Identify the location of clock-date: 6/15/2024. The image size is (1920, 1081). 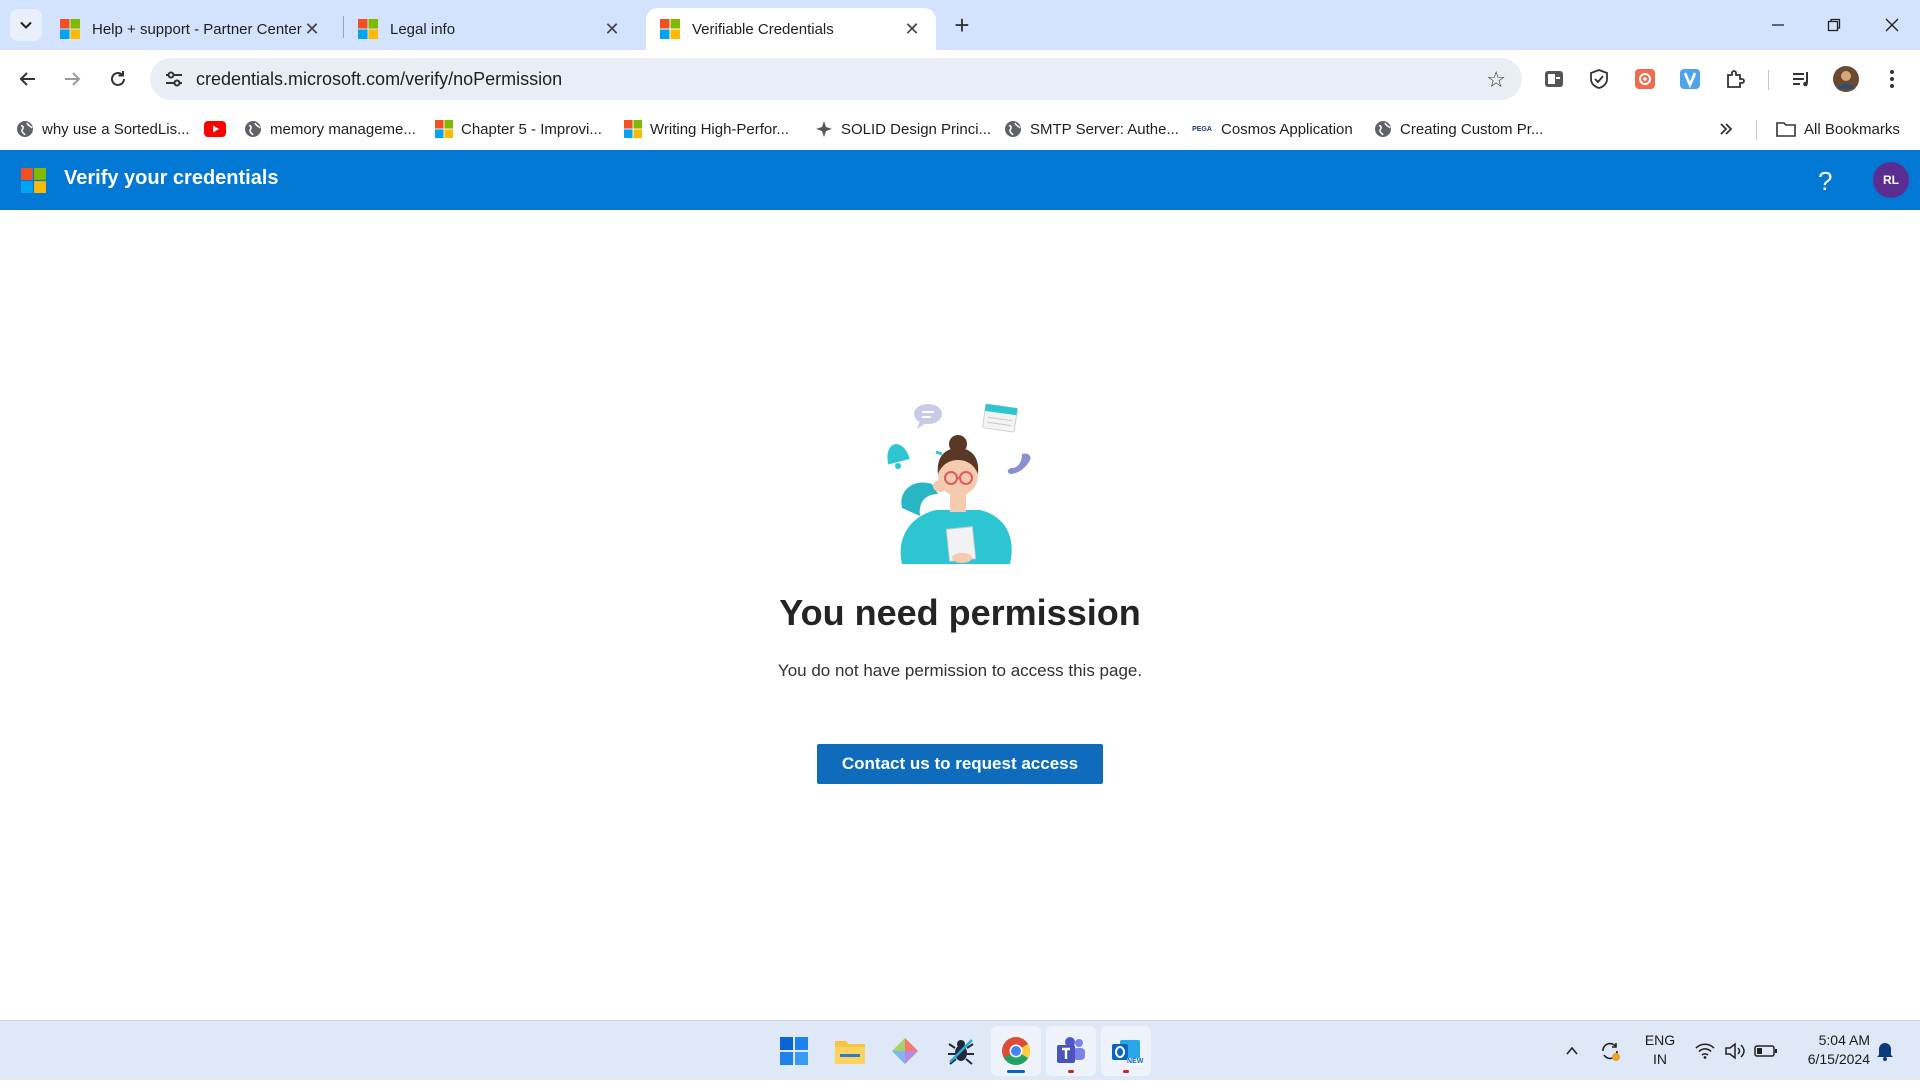
(1838, 1059).